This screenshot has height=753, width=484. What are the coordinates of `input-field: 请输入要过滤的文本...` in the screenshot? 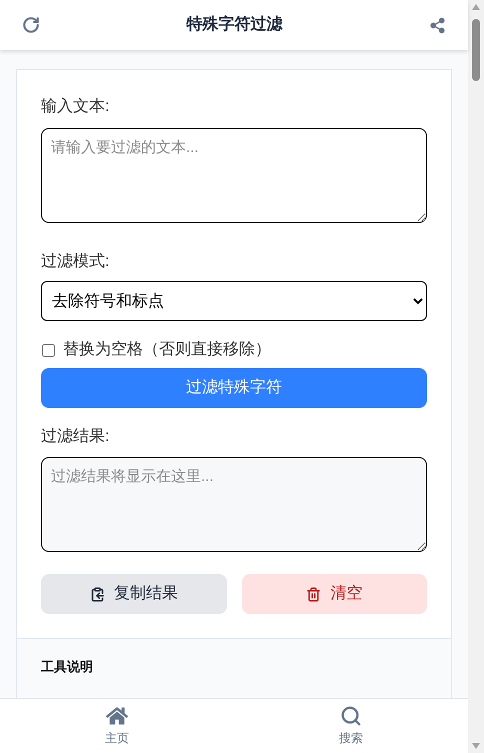 It's located at (234, 175).